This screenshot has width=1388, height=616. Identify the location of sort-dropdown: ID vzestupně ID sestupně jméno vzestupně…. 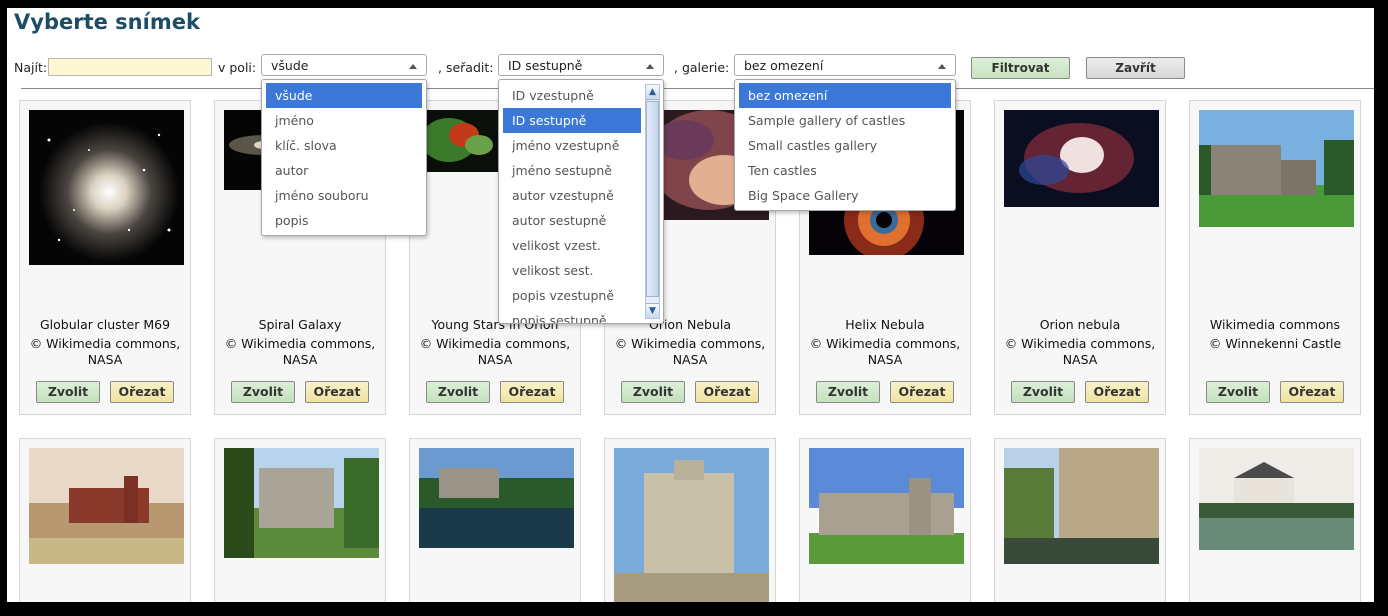
(581, 201).